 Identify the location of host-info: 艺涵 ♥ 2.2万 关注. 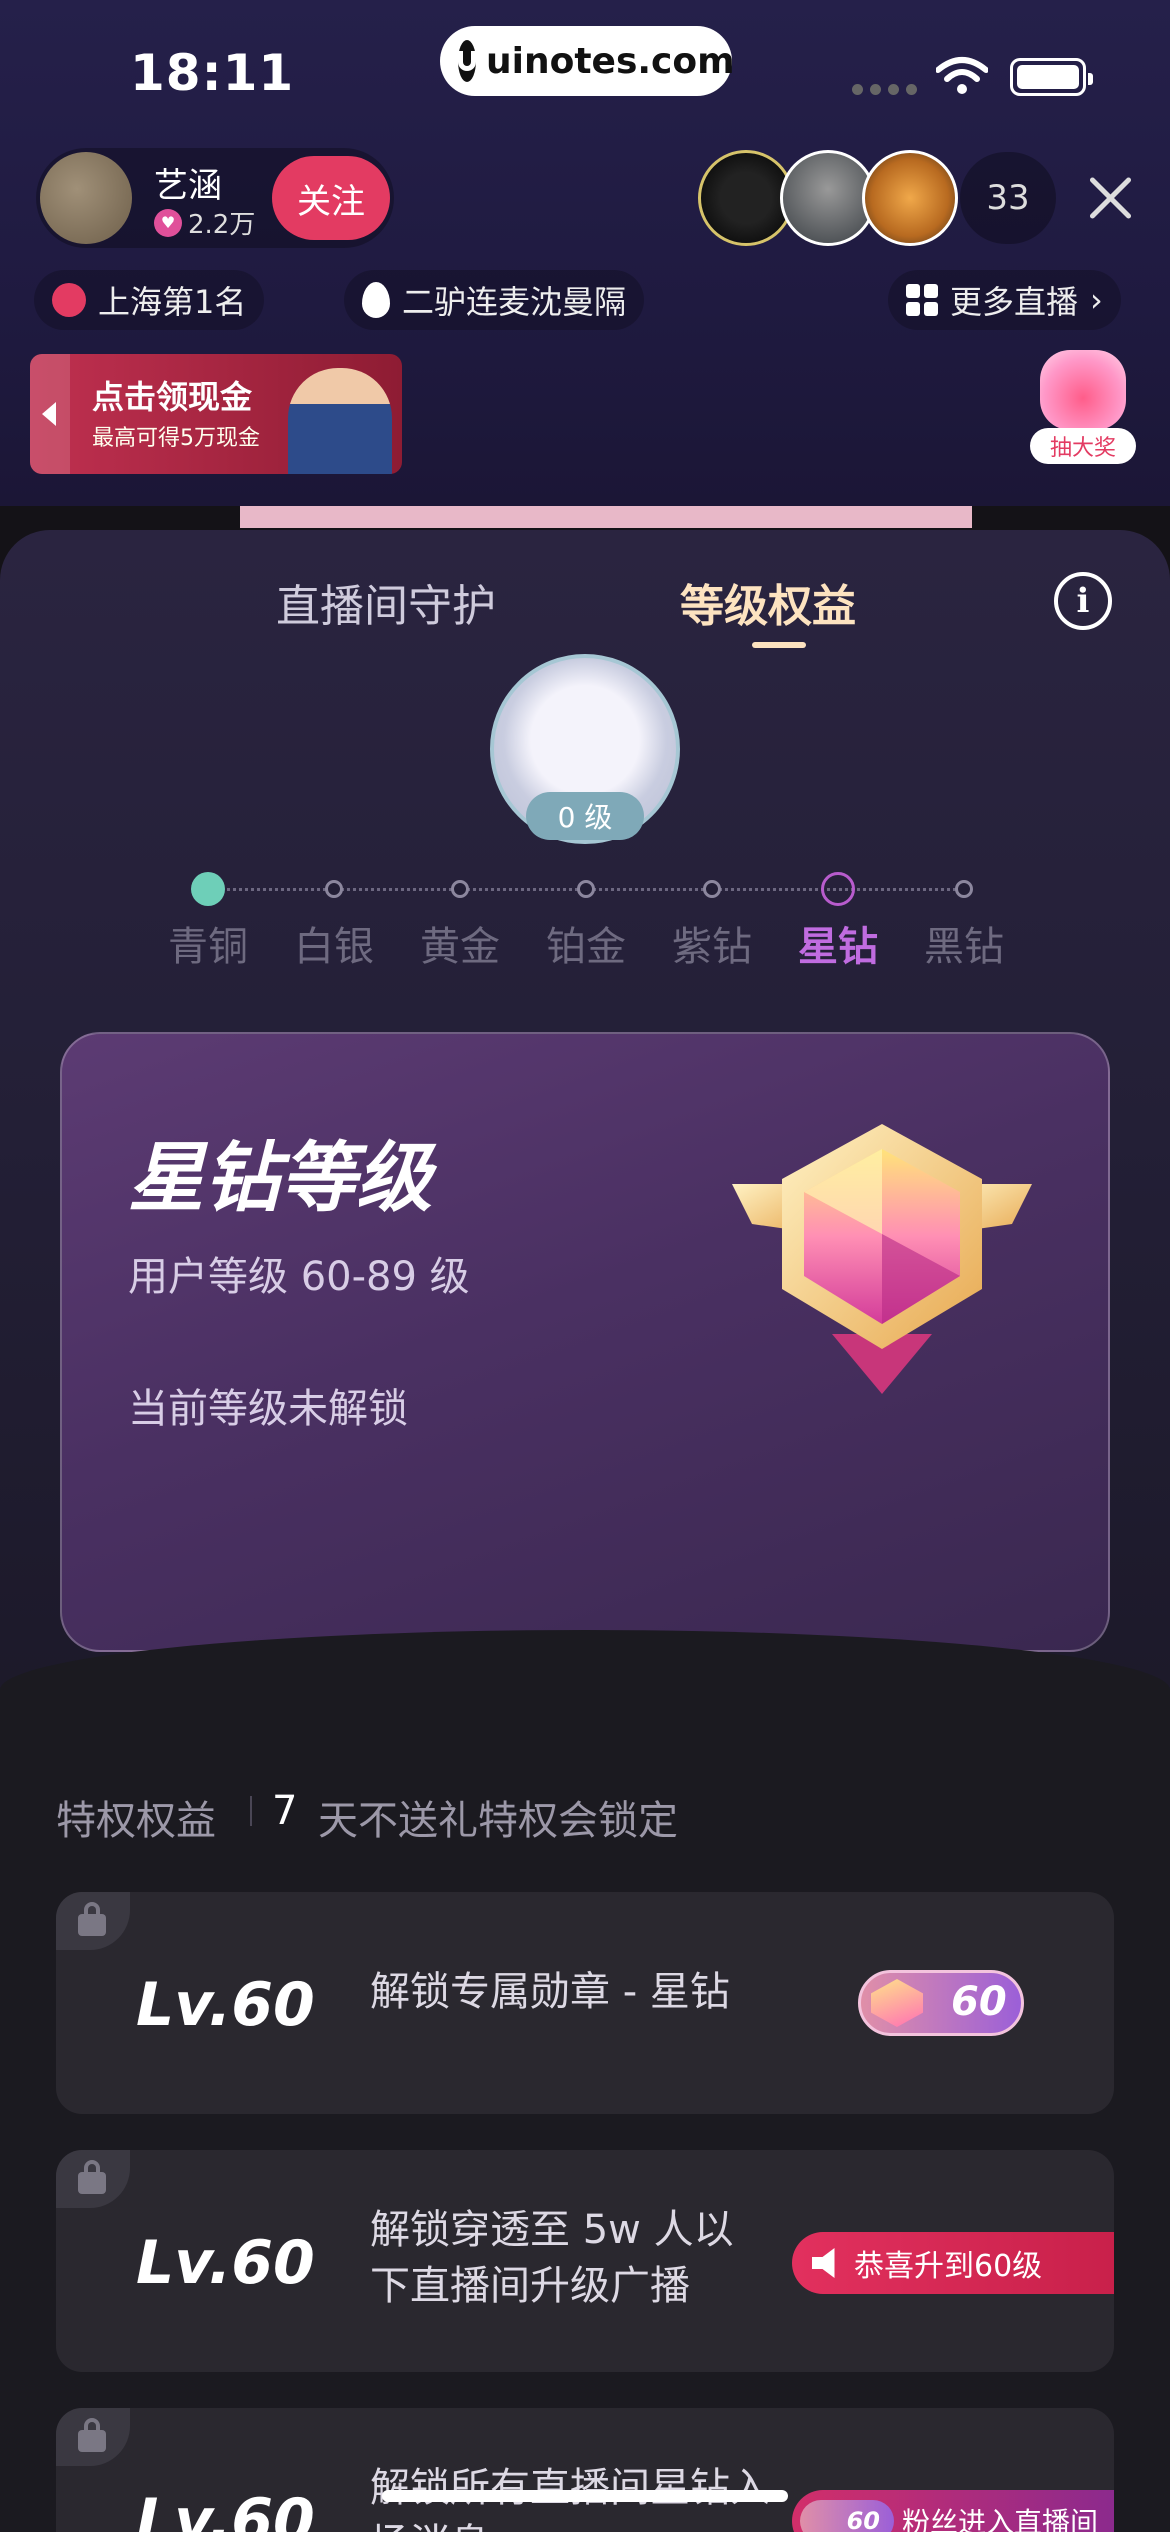
(215, 198).